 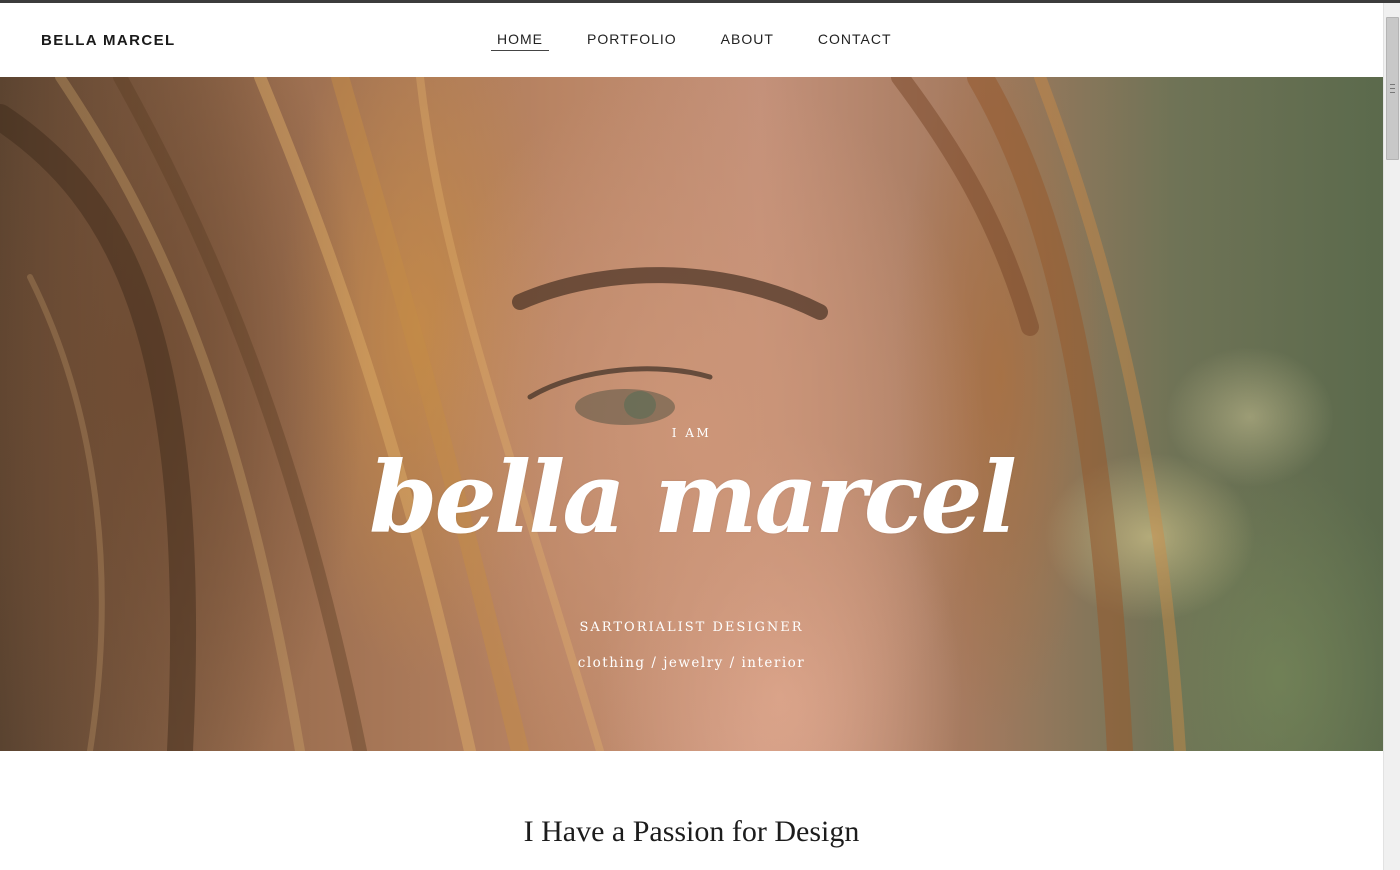 What do you see at coordinates (692, 498) in the screenshot?
I see `hero-script-name: bella marcel` at bounding box center [692, 498].